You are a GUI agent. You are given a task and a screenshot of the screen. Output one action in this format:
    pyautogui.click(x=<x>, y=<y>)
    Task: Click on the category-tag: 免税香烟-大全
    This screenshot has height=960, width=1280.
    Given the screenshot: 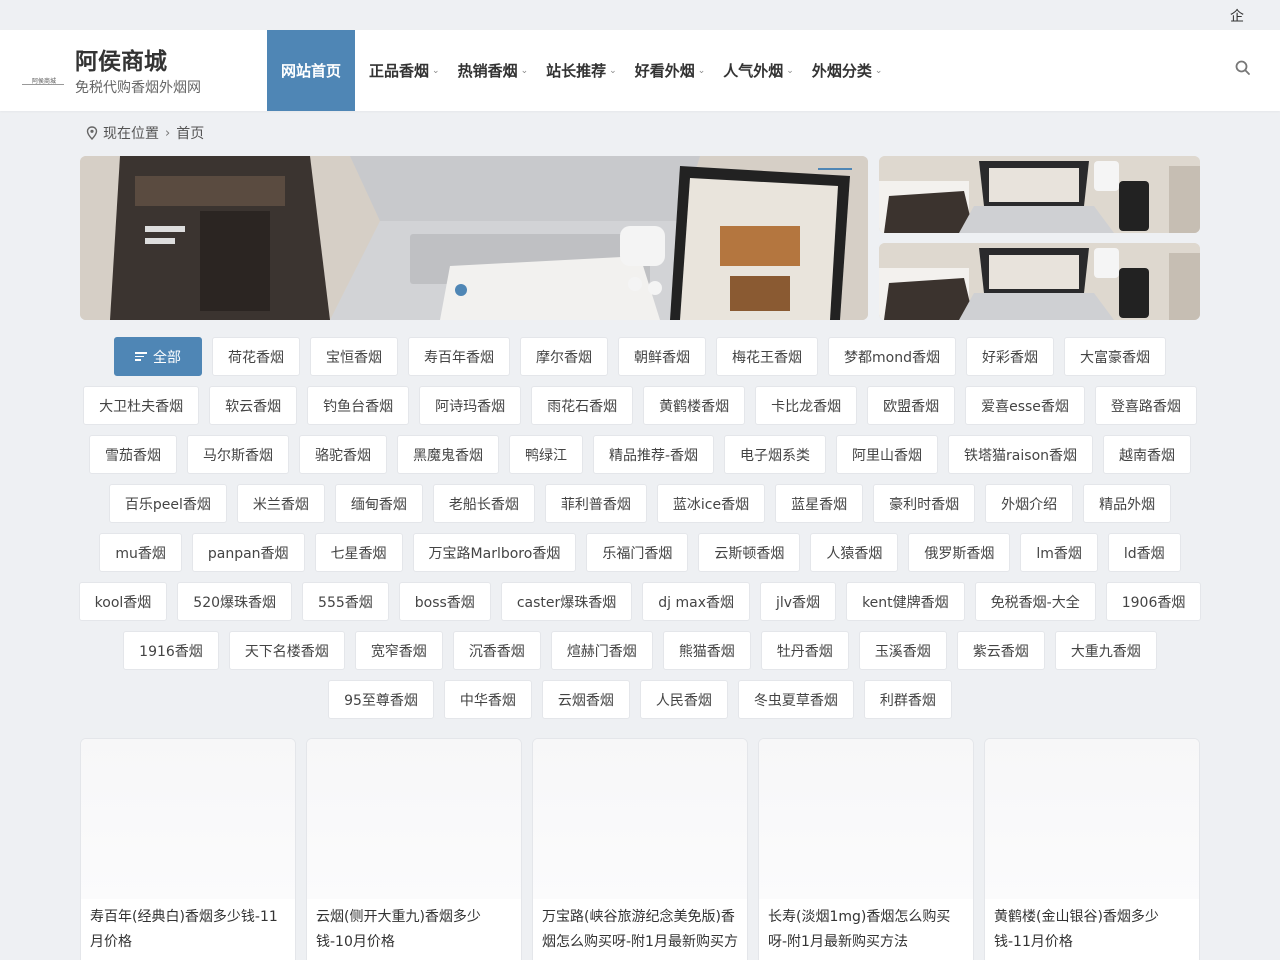 What is the action you would take?
    pyautogui.click(x=1035, y=601)
    